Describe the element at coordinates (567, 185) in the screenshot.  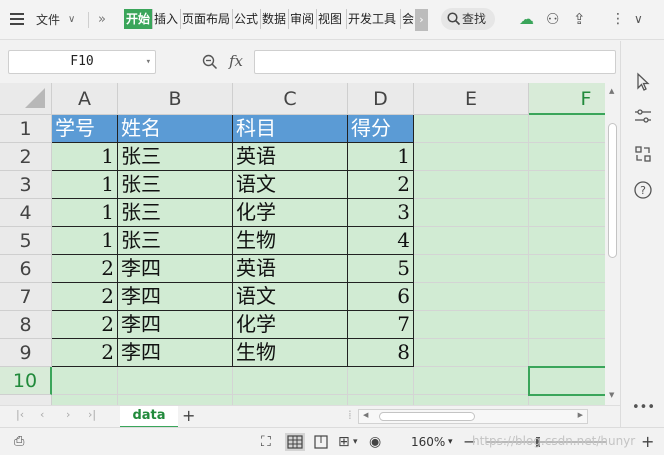
I see `cell-f3` at that location.